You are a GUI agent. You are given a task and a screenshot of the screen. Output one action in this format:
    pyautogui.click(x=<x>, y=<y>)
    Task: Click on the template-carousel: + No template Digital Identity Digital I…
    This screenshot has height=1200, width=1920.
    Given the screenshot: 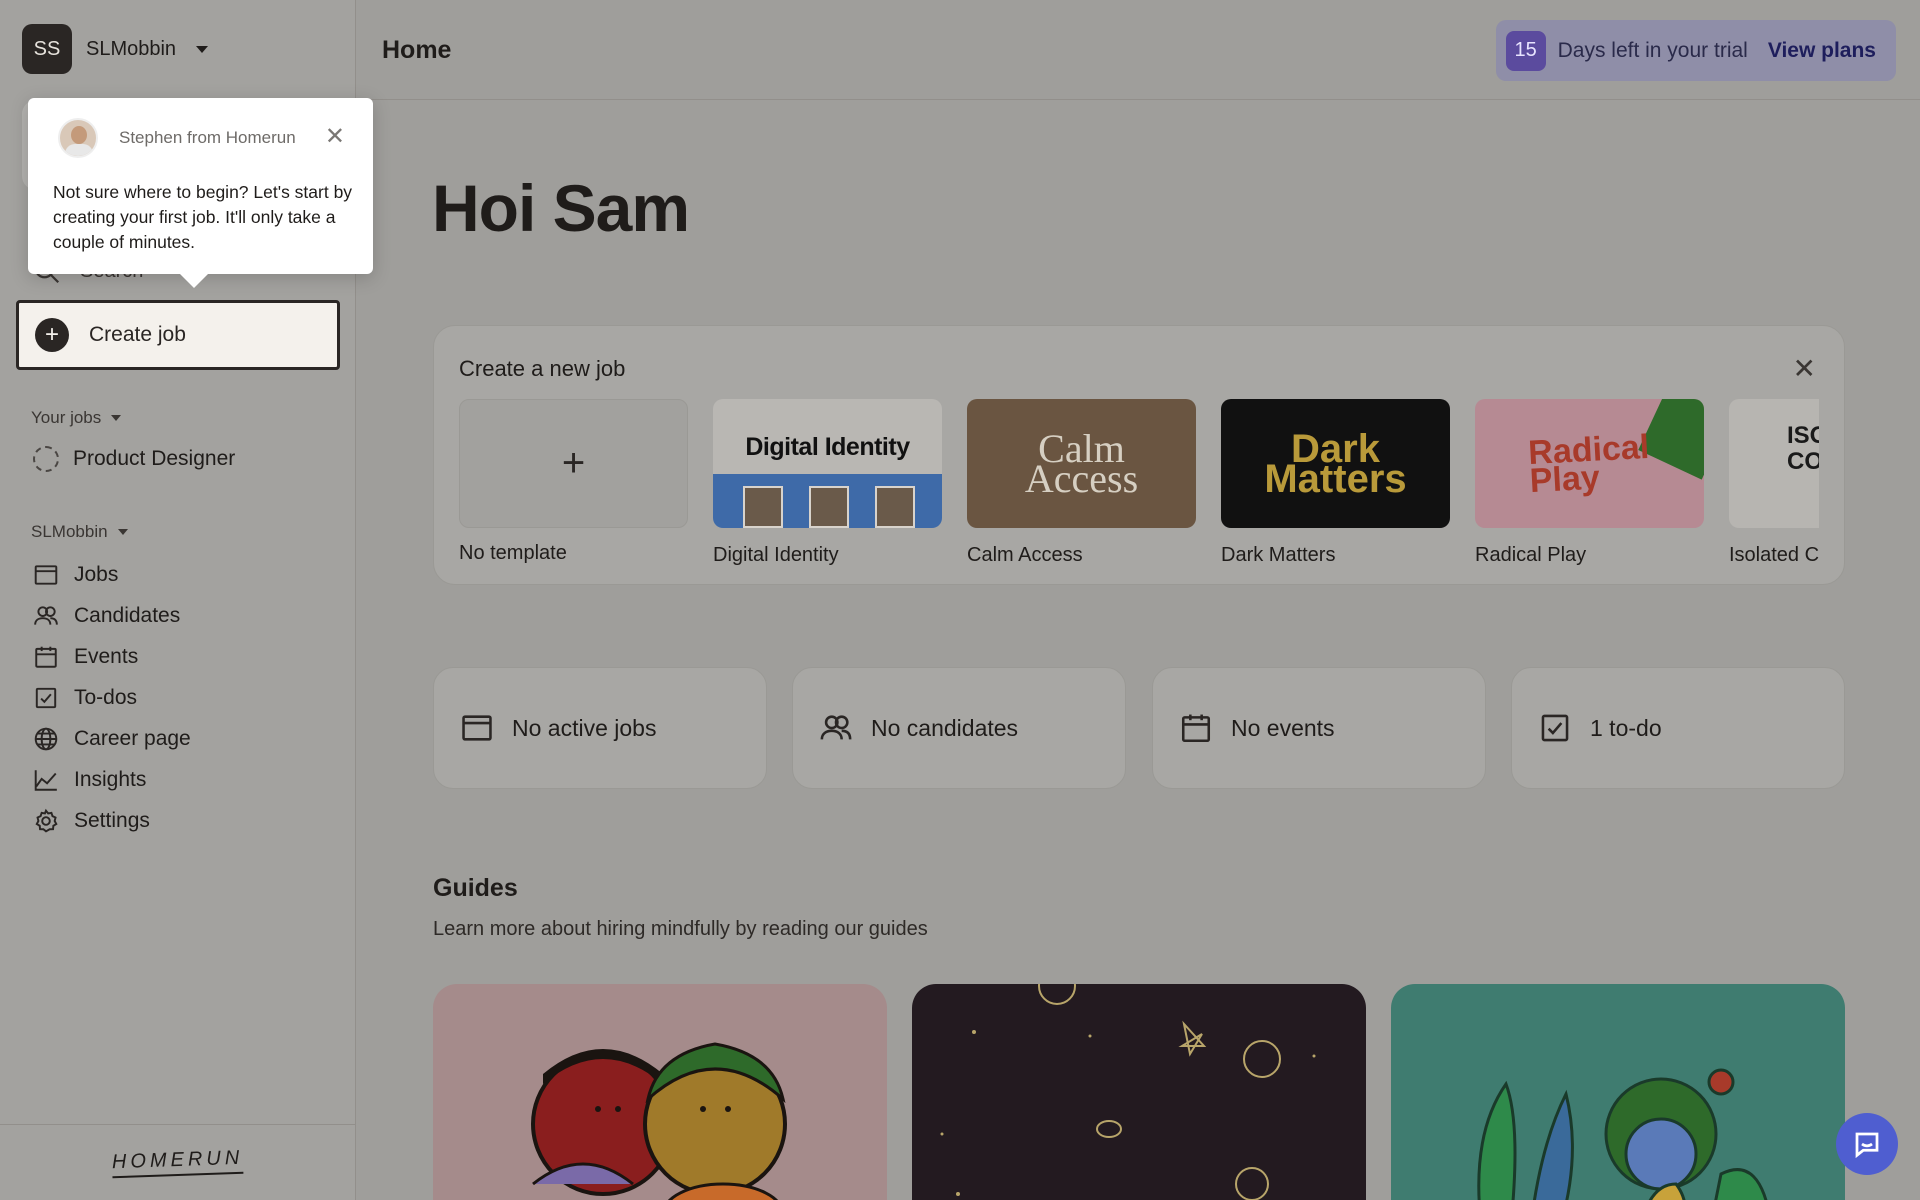 What is the action you would take?
    pyautogui.click(x=1139, y=484)
    